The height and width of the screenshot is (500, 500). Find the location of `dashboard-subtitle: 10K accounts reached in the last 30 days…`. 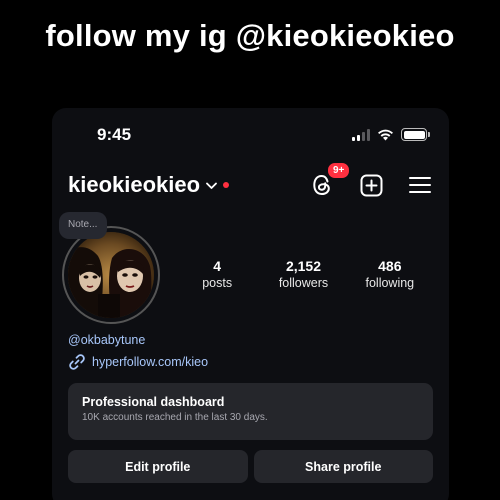

dashboard-subtitle: 10K accounts reached in the last 30 days… is located at coordinates (175, 417).